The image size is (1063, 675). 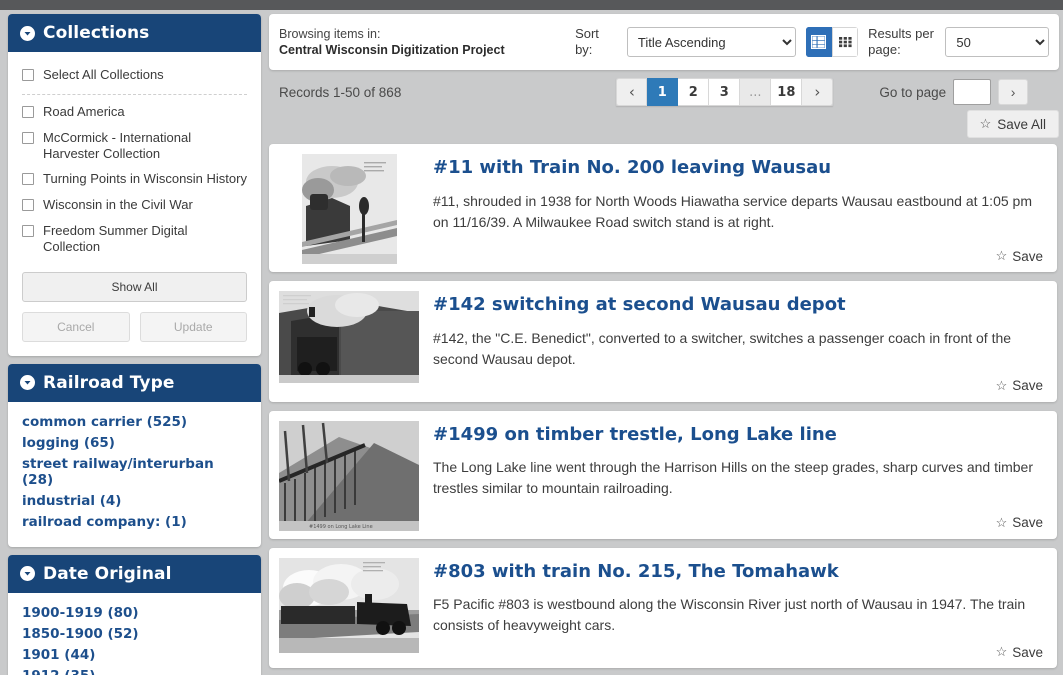 What do you see at coordinates (1012, 124) in the screenshot?
I see `save-all-button: ☆ Save All` at bounding box center [1012, 124].